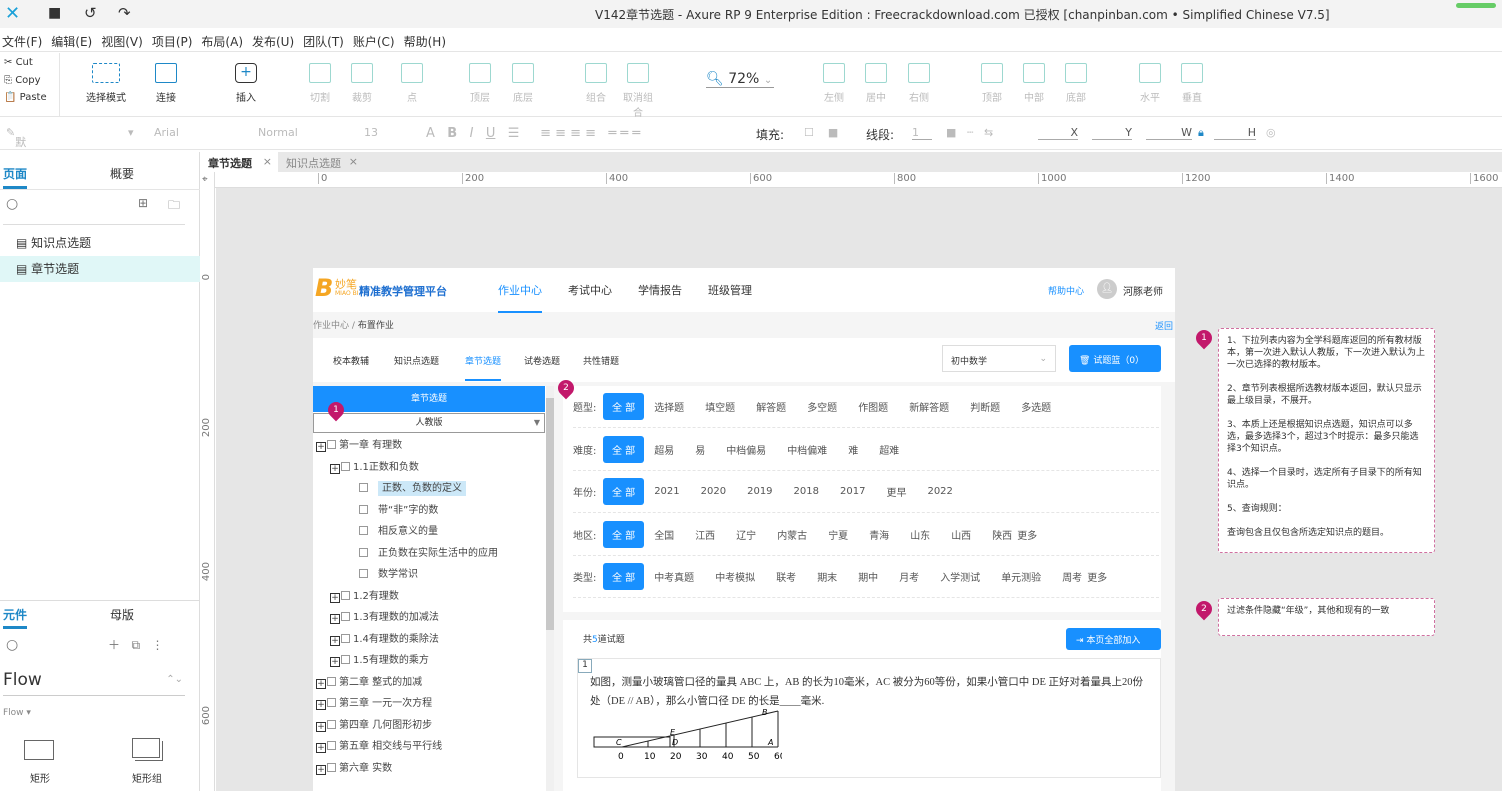 The height and width of the screenshot is (791, 1502). I want to click on tab-pages: 页面, so click(15, 177).